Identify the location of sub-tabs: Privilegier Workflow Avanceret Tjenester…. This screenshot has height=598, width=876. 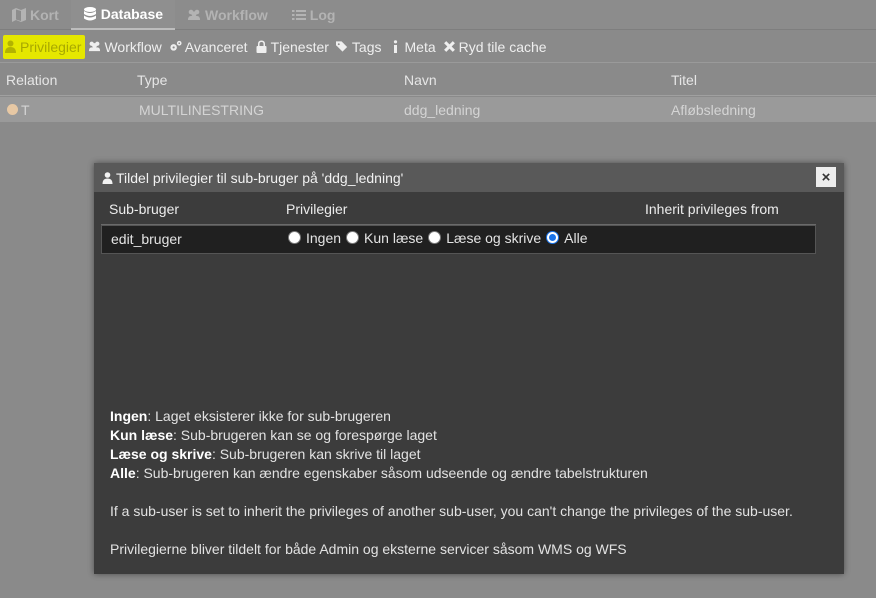
(438, 47).